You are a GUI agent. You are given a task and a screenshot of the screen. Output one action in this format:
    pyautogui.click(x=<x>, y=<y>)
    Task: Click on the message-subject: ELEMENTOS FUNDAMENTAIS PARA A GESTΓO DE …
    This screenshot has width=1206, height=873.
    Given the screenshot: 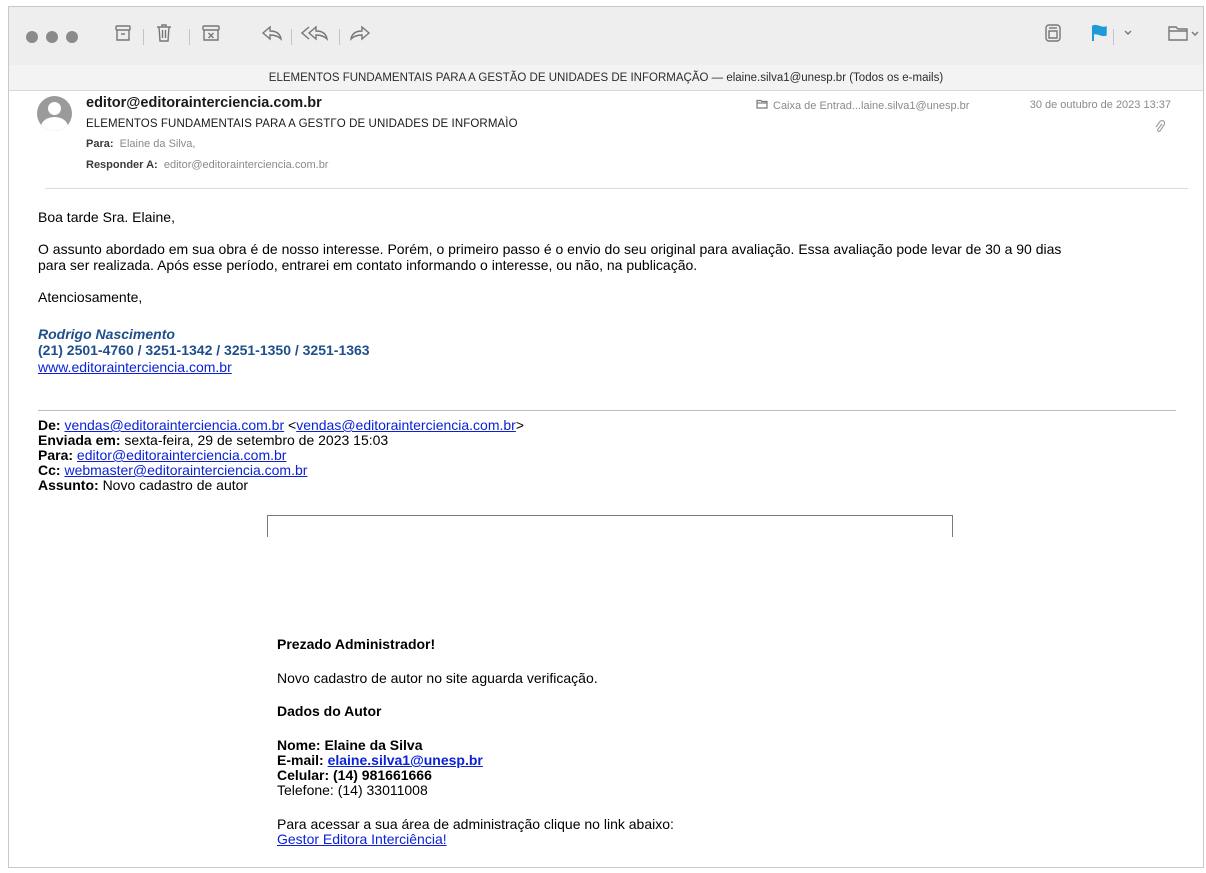 What is the action you would take?
    pyautogui.click(x=302, y=124)
    